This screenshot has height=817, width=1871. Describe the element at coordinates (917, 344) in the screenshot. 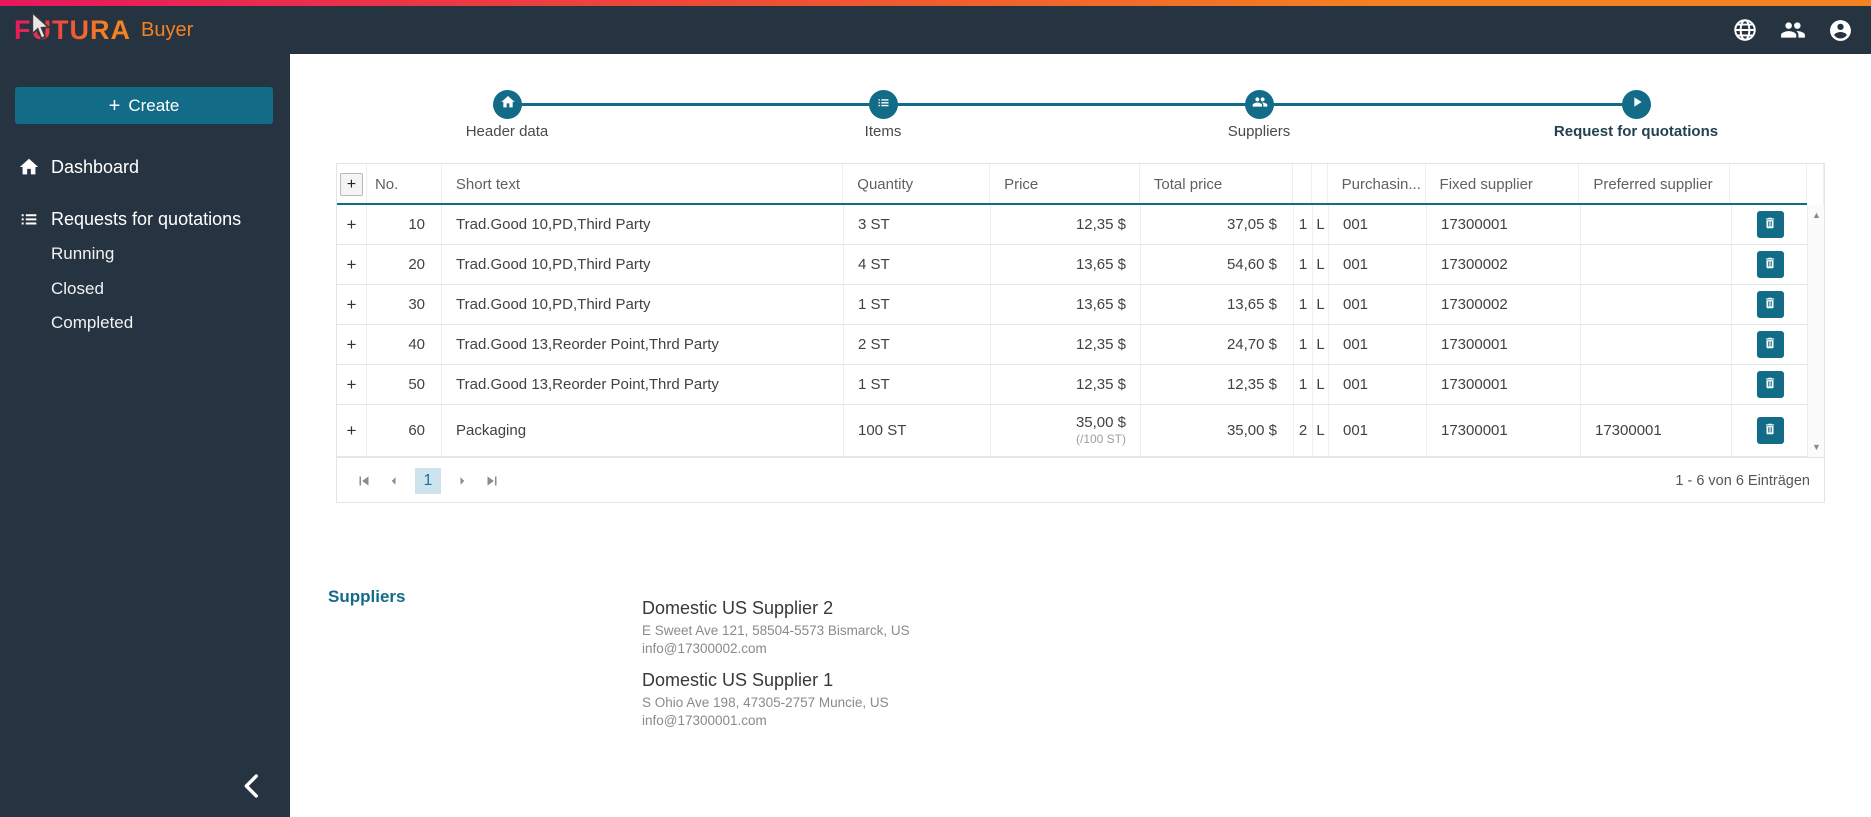

I see `cell-quantity: 2 ST` at that location.